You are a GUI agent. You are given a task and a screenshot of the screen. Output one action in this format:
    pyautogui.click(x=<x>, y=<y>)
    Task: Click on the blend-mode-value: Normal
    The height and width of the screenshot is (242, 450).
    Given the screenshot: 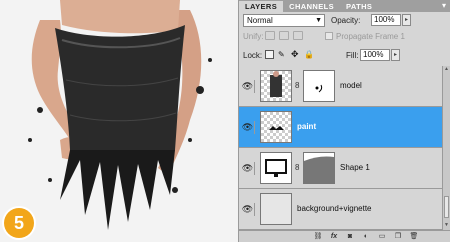 What is the action you would take?
    pyautogui.click(x=260, y=20)
    